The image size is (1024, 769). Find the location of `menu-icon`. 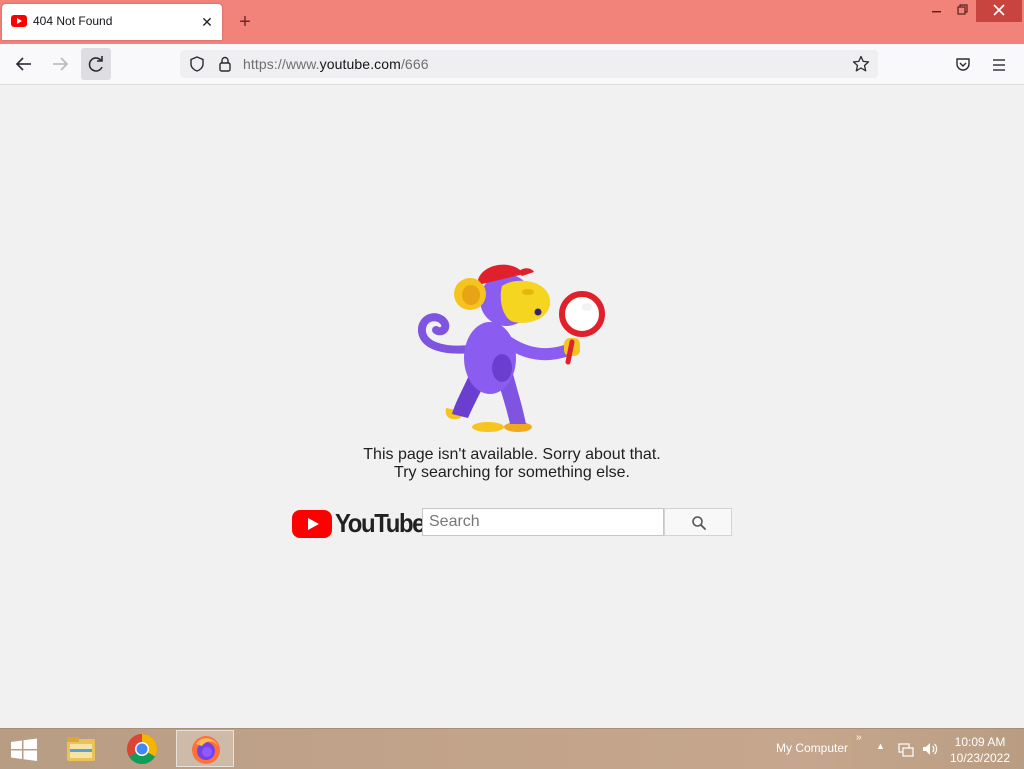

menu-icon is located at coordinates (999, 65).